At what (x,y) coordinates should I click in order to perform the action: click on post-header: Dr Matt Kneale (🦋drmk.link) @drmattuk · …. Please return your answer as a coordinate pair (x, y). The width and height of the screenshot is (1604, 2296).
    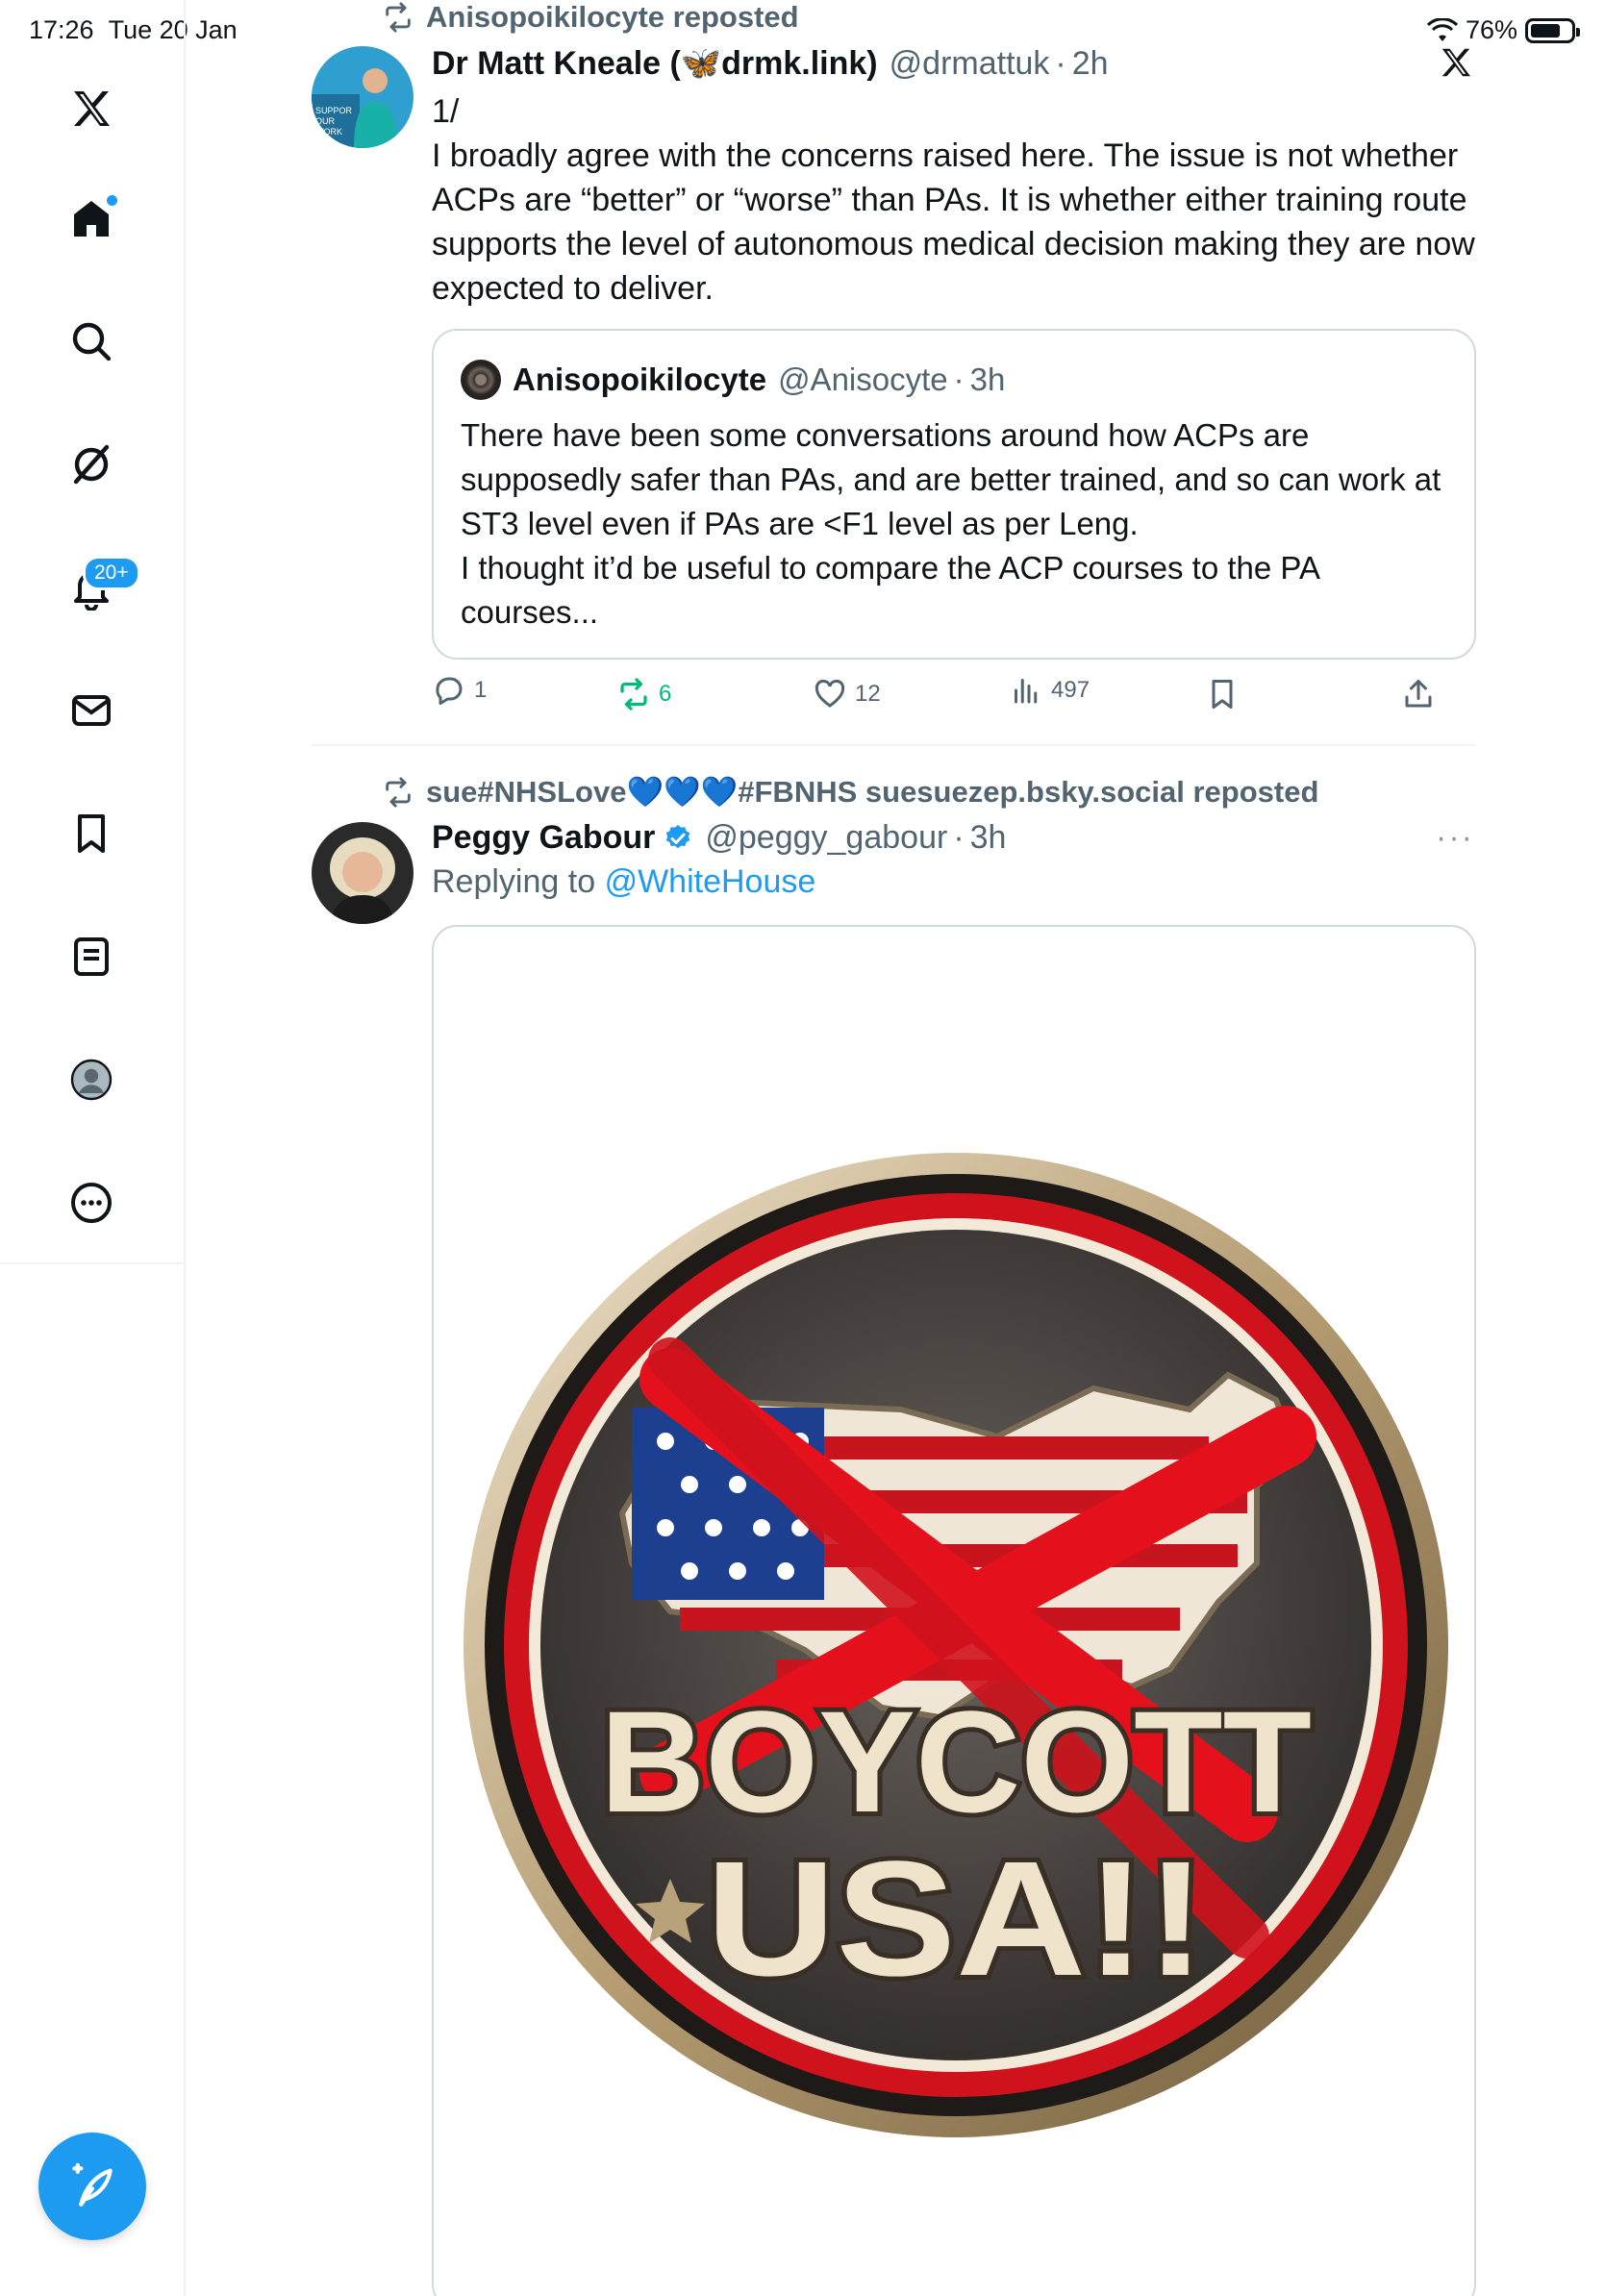
    Looking at the image, I should click on (770, 63).